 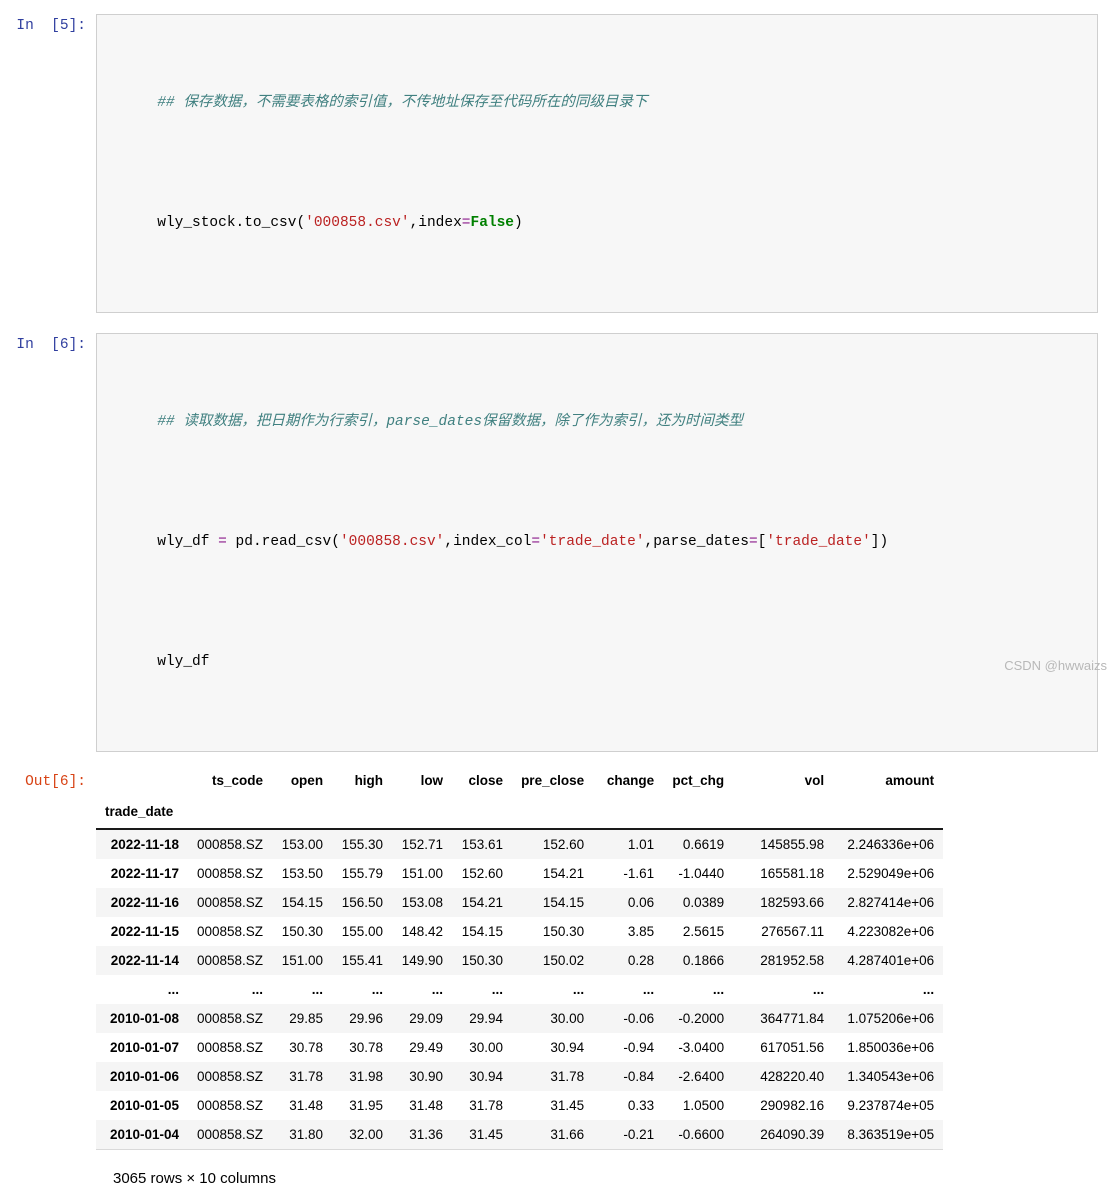 What do you see at coordinates (891, 844) in the screenshot?
I see `table-cell: 2.246336e+06` at bounding box center [891, 844].